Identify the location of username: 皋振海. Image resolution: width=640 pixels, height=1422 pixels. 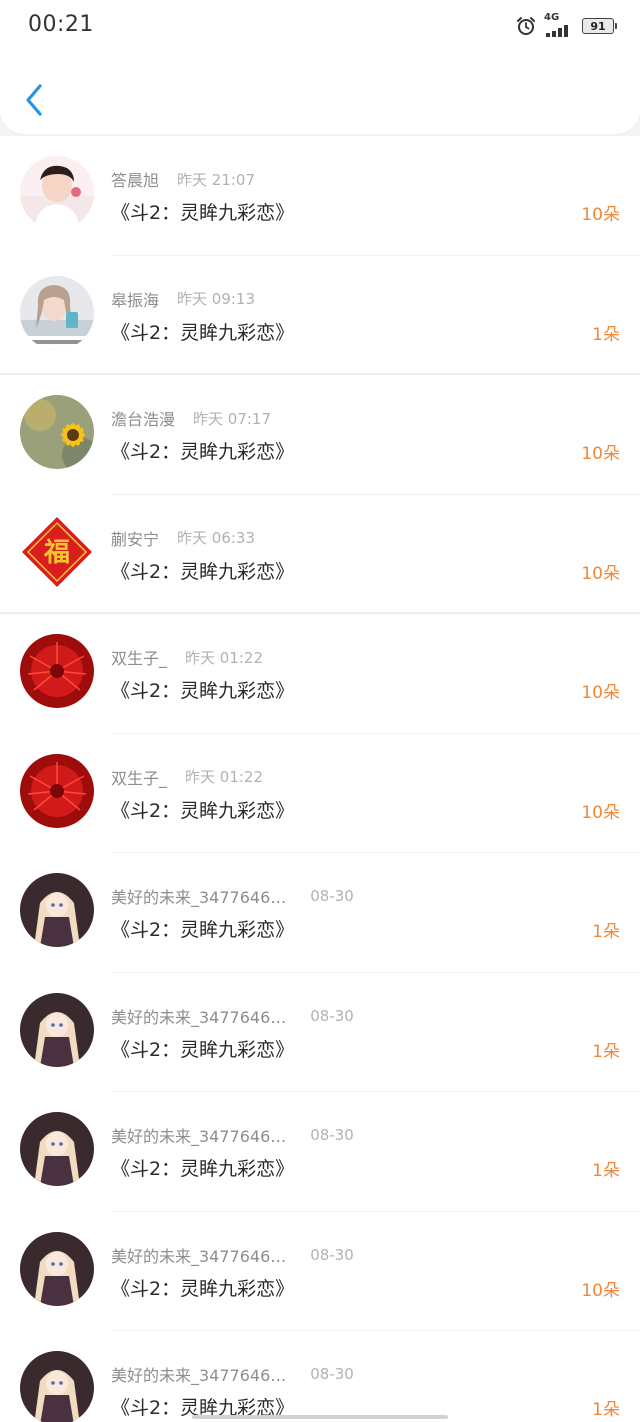
(135, 299).